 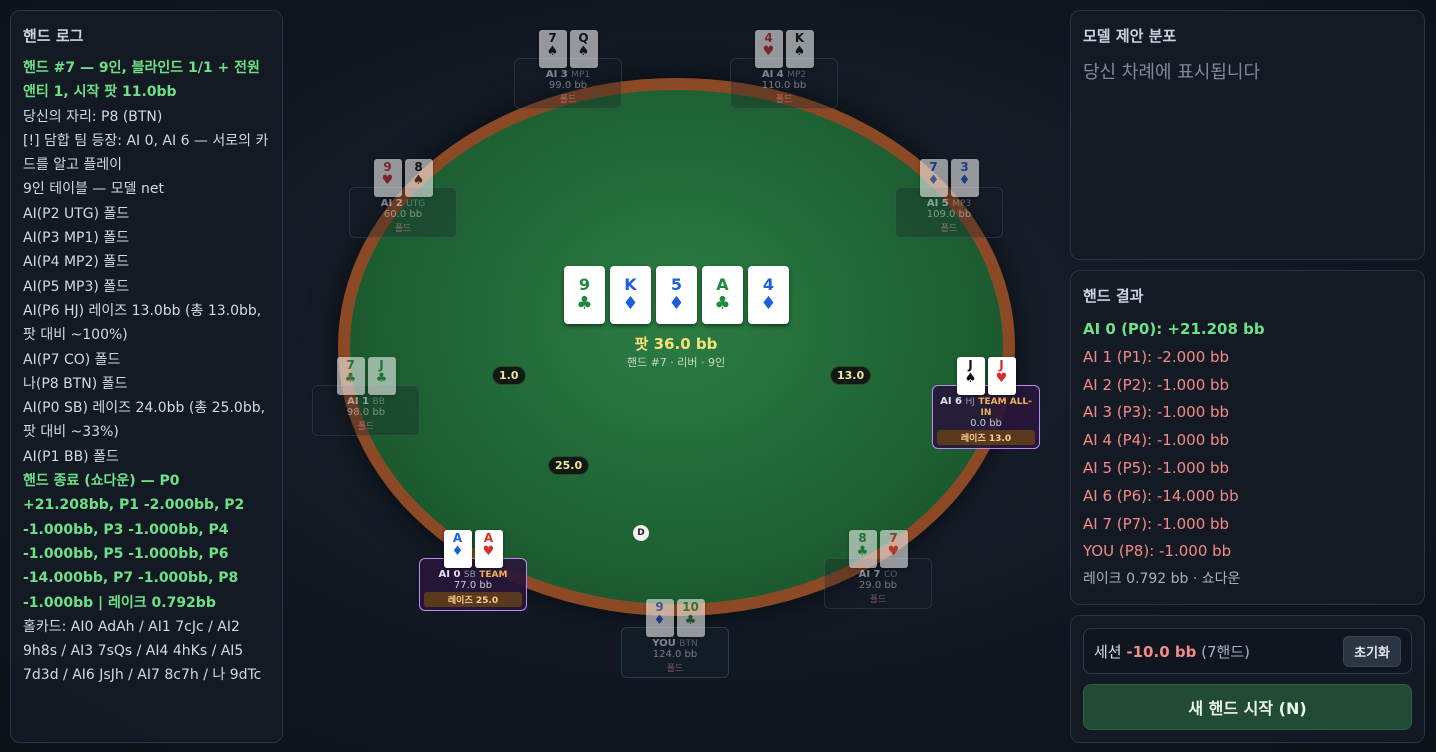 What do you see at coordinates (581, 75) in the screenshot?
I see `player-position: MP1` at bounding box center [581, 75].